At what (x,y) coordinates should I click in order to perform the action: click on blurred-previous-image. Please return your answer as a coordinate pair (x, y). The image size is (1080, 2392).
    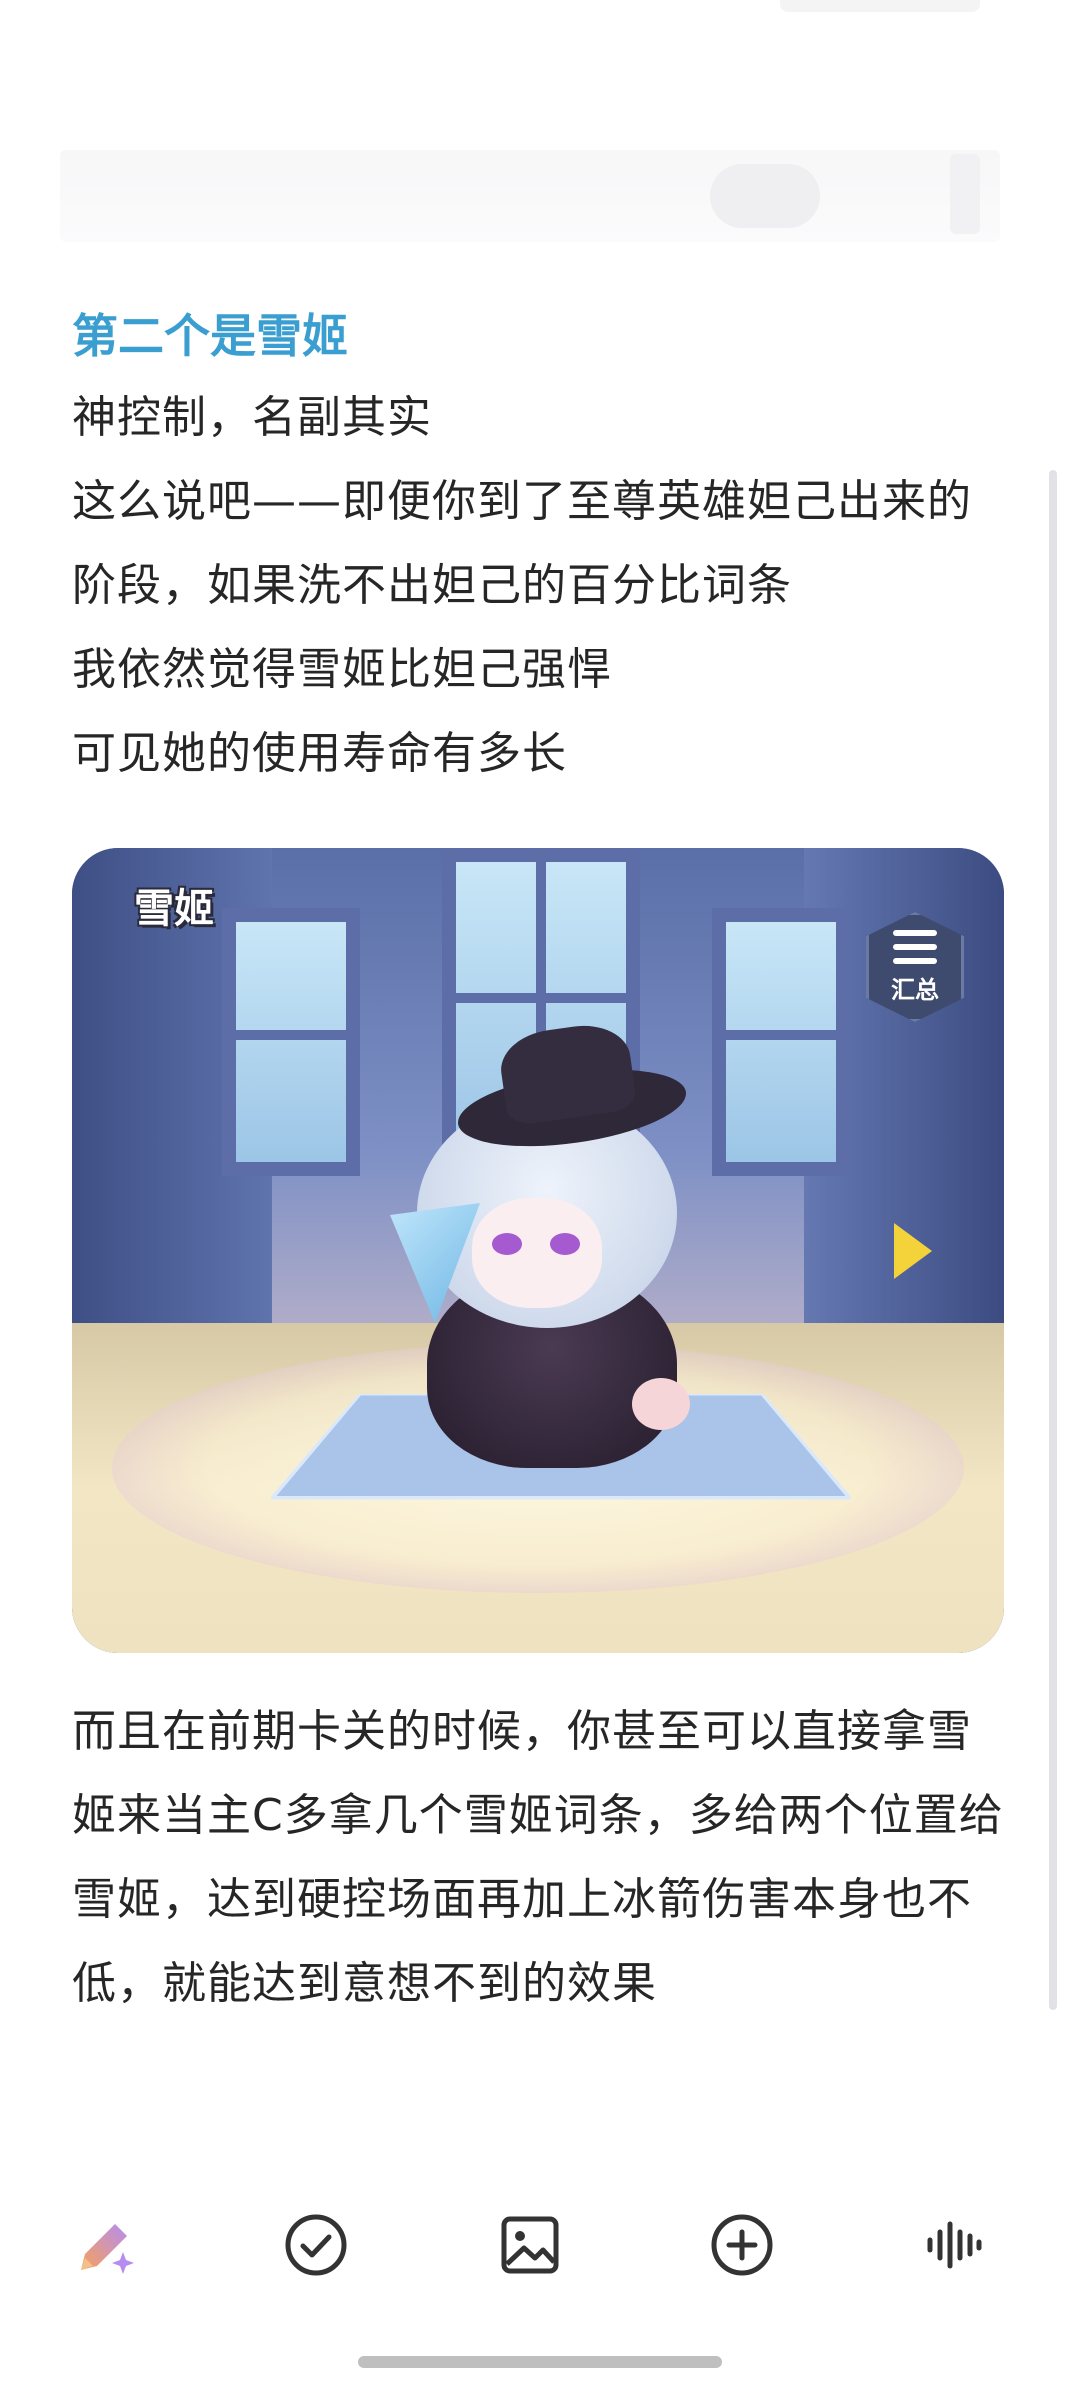
    Looking at the image, I should click on (530, 196).